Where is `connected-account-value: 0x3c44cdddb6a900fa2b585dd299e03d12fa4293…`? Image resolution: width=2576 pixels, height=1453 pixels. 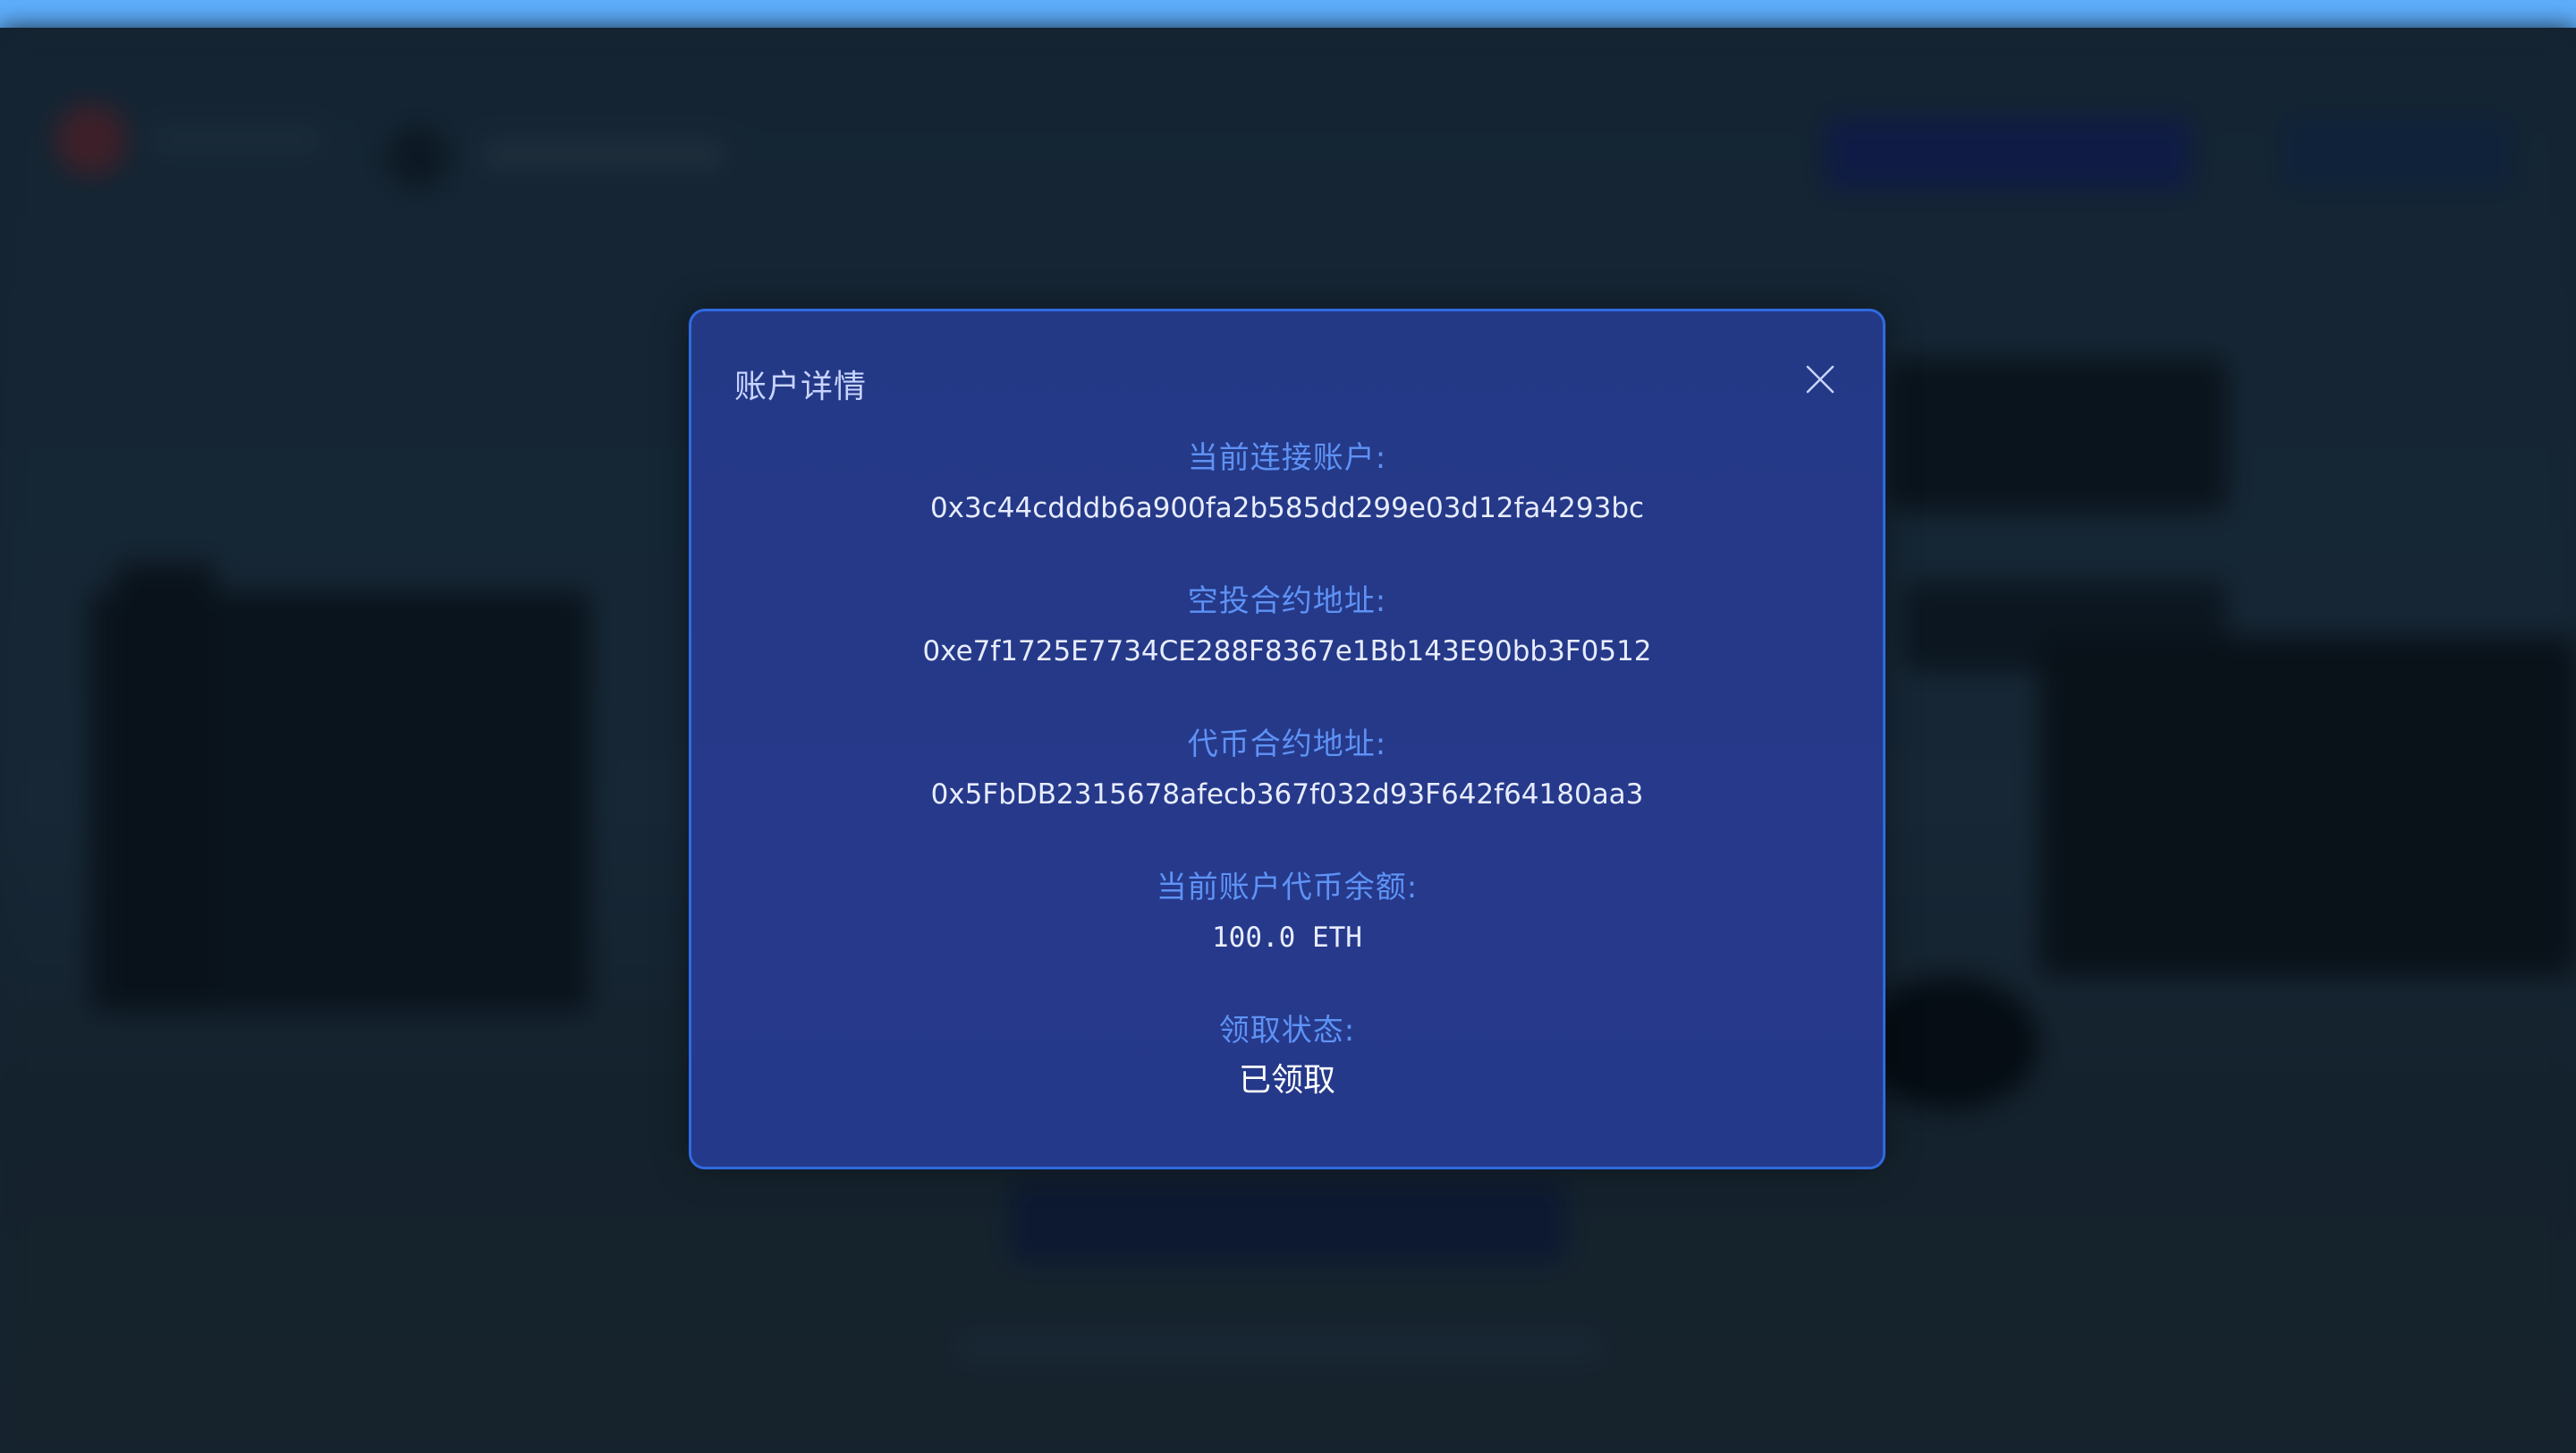 connected-account-value: 0x3c44cdddb6a900fa2b585dd299e03d12fa4293… is located at coordinates (1287, 508).